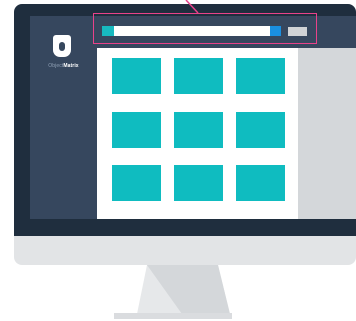 Image resolution: width=356 pixels, height=321 pixels. Describe the element at coordinates (205, 28) in the screenshot. I see `search-highlight-box` at that location.